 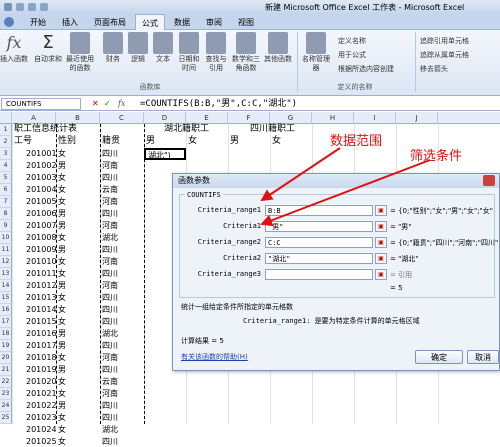 What do you see at coordinates (249, 118) in the screenshot?
I see `column-header: F` at bounding box center [249, 118].